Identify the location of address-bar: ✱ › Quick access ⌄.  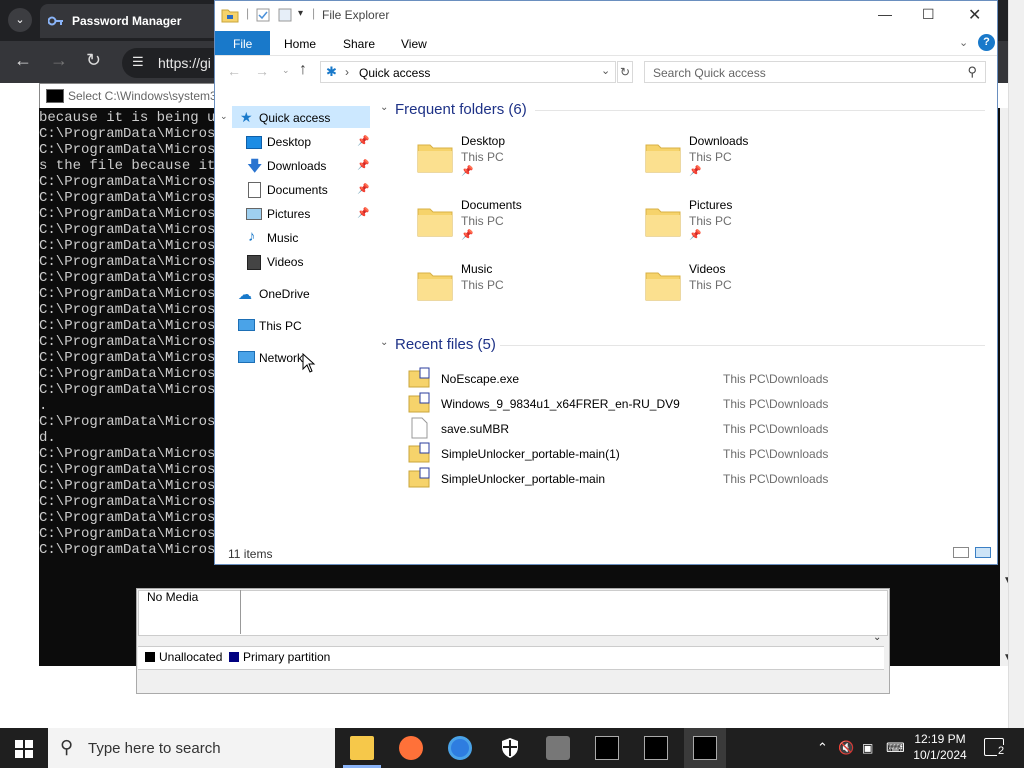
(468, 72).